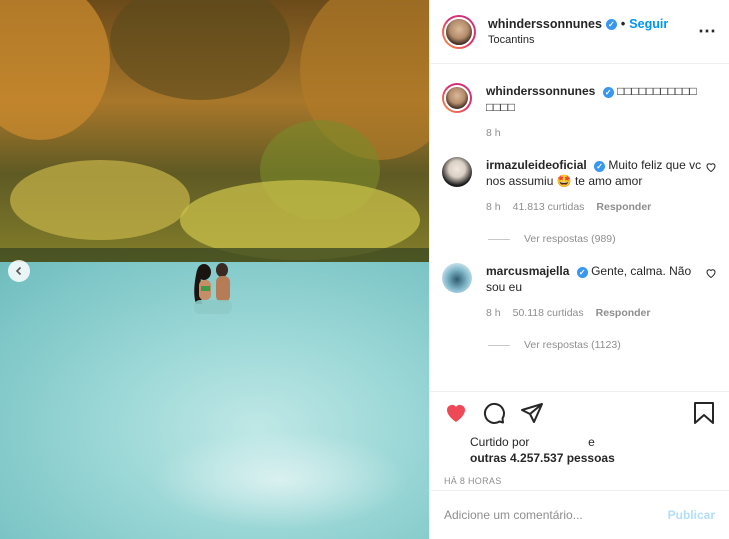 The width and height of the screenshot is (729, 539). I want to click on more-options-icon: ⋯, so click(707, 31).